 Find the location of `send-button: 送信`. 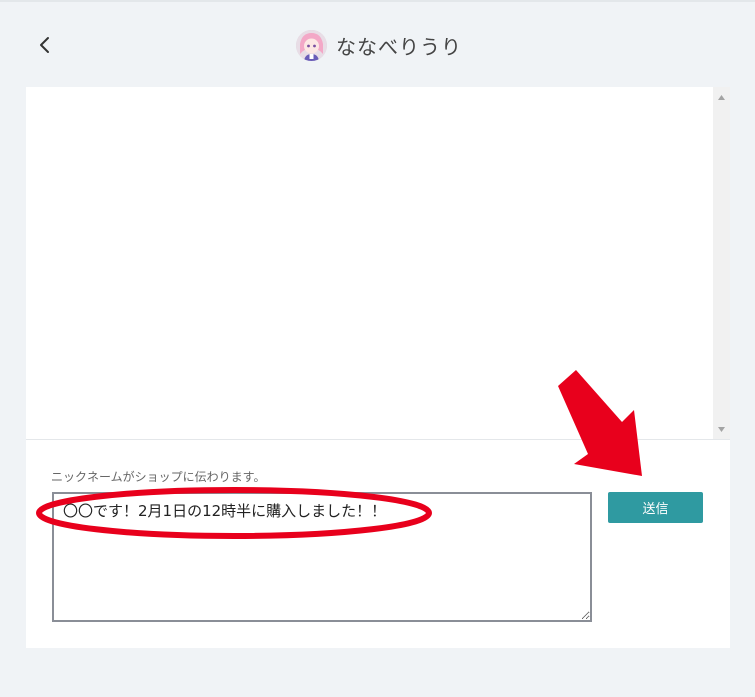

send-button: 送信 is located at coordinates (655, 507).